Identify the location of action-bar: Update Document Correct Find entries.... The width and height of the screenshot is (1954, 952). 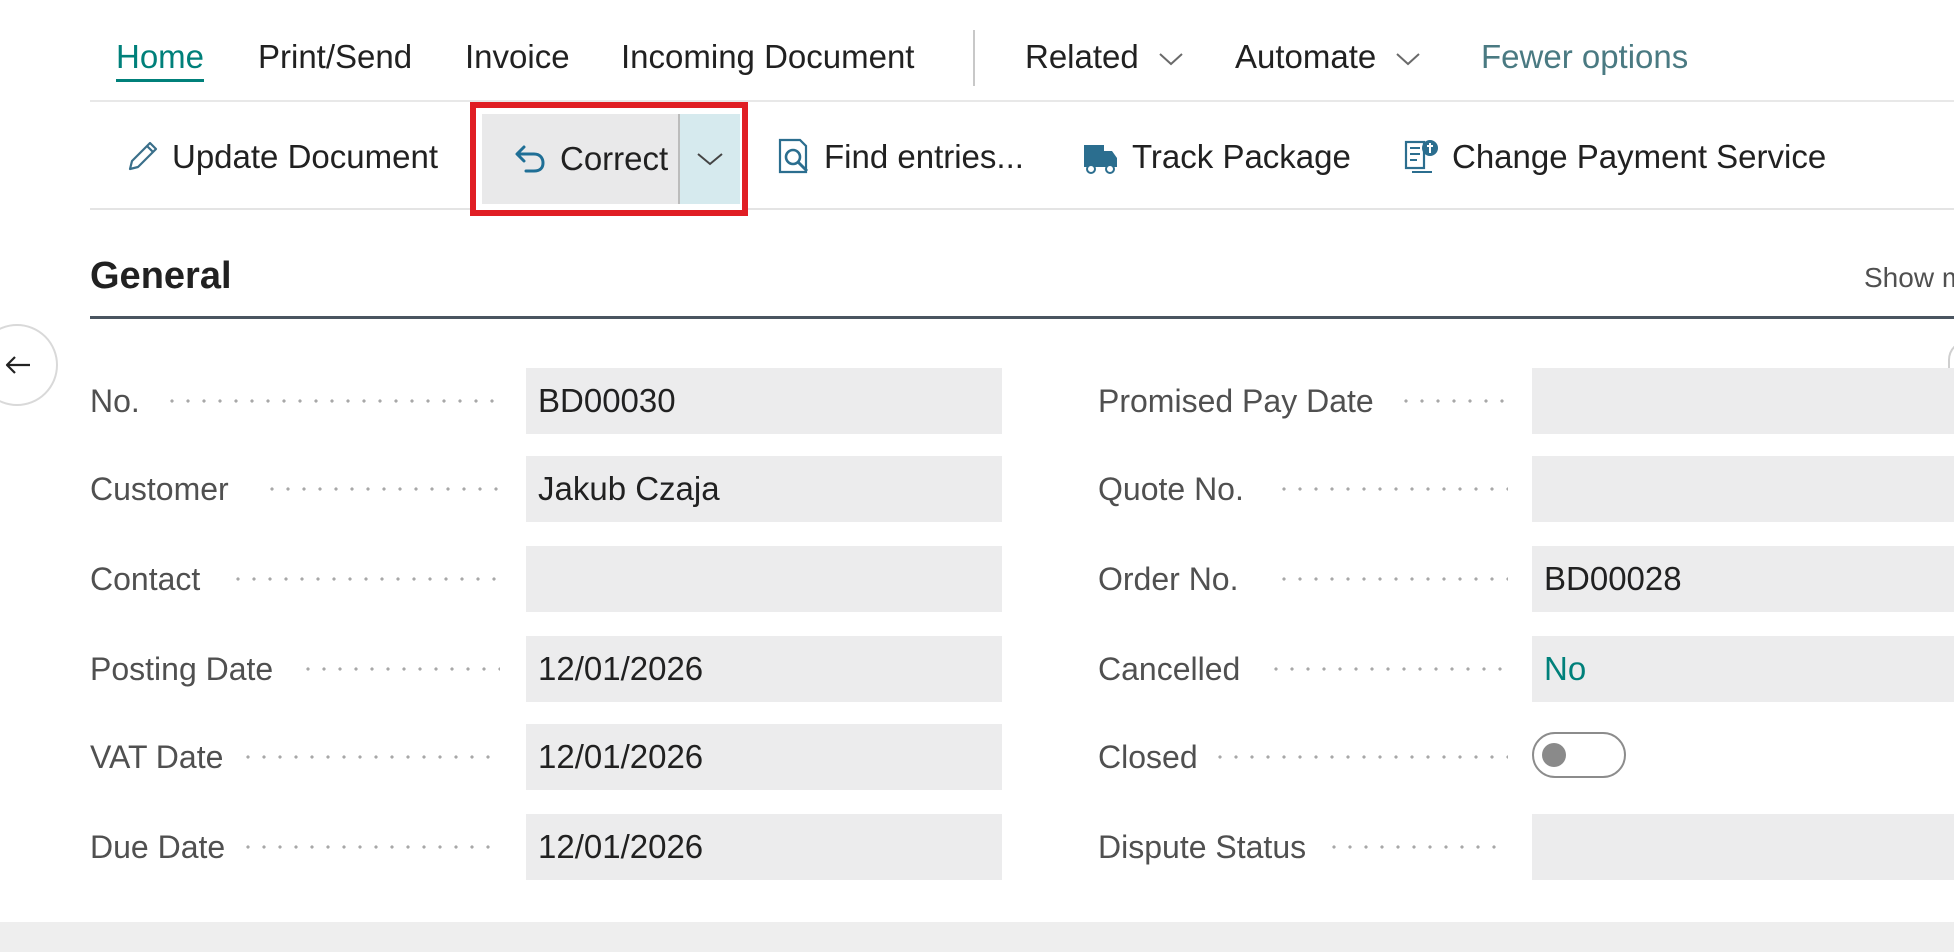
(1022, 159).